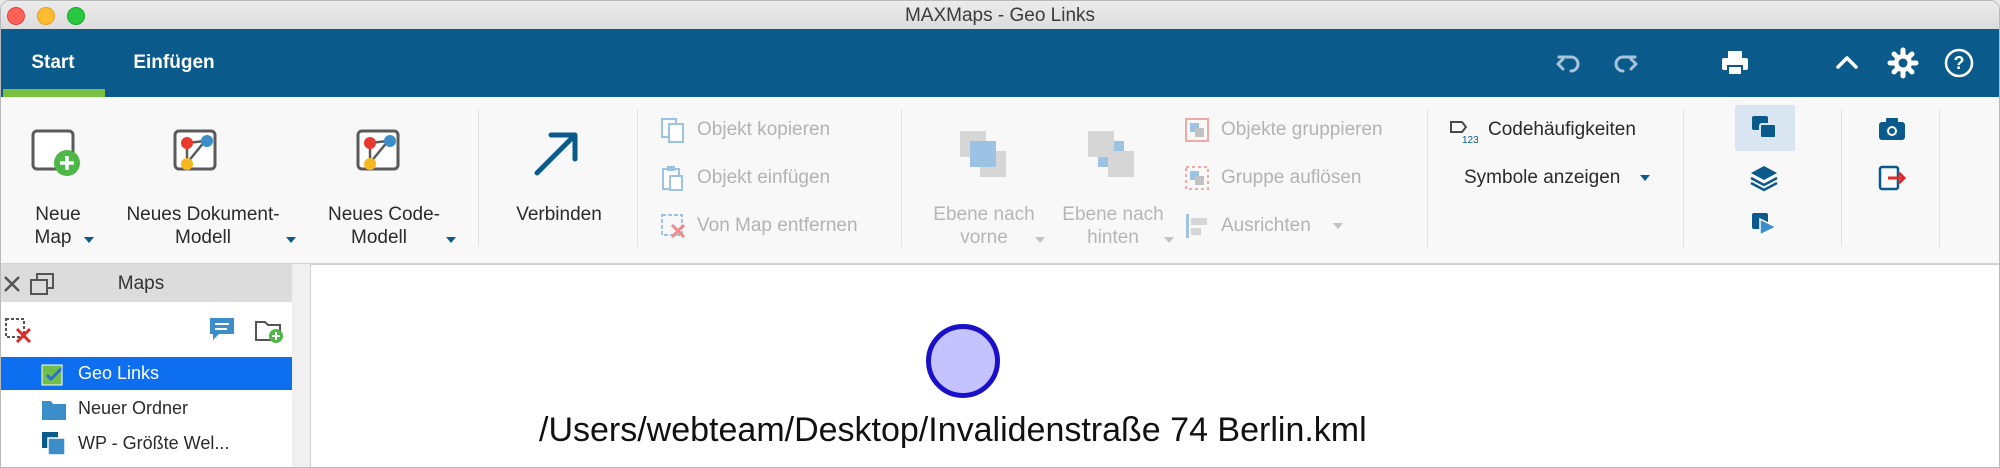  Describe the element at coordinates (203, 214) in the screenshot. I see `new-document-model-label-1: Neues Dokument-` at that location.